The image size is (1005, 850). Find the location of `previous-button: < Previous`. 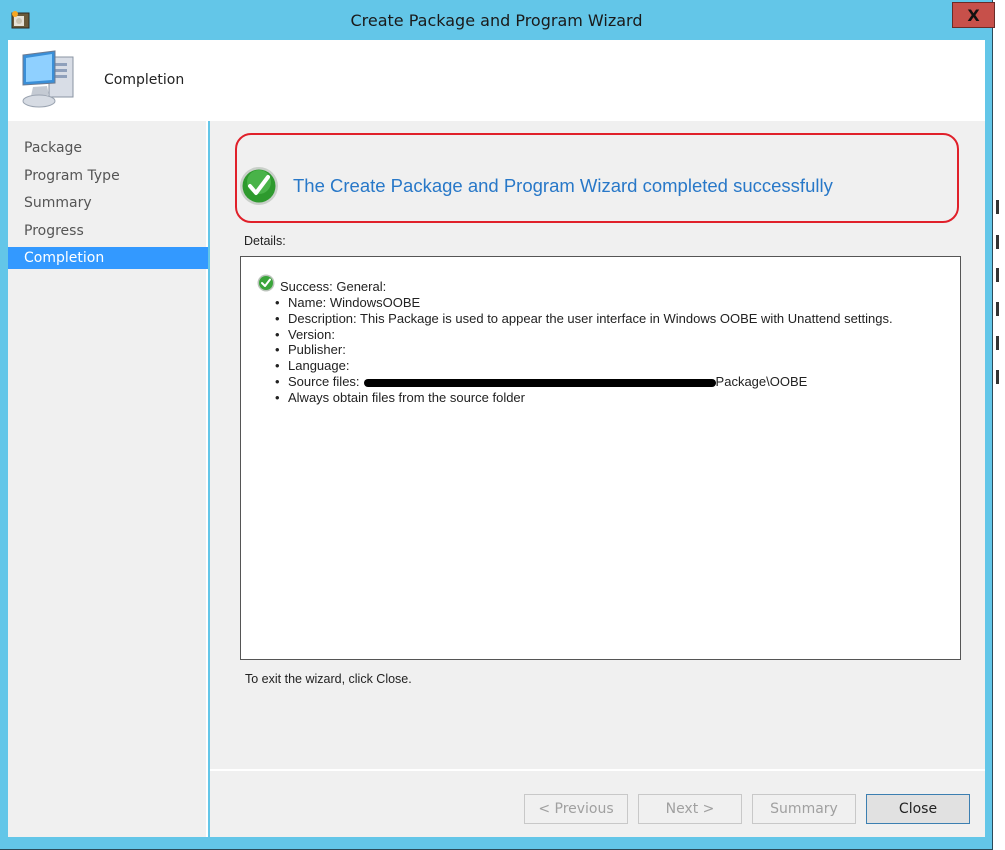

previous-button: < Previous is located at coordinates (576, 809).